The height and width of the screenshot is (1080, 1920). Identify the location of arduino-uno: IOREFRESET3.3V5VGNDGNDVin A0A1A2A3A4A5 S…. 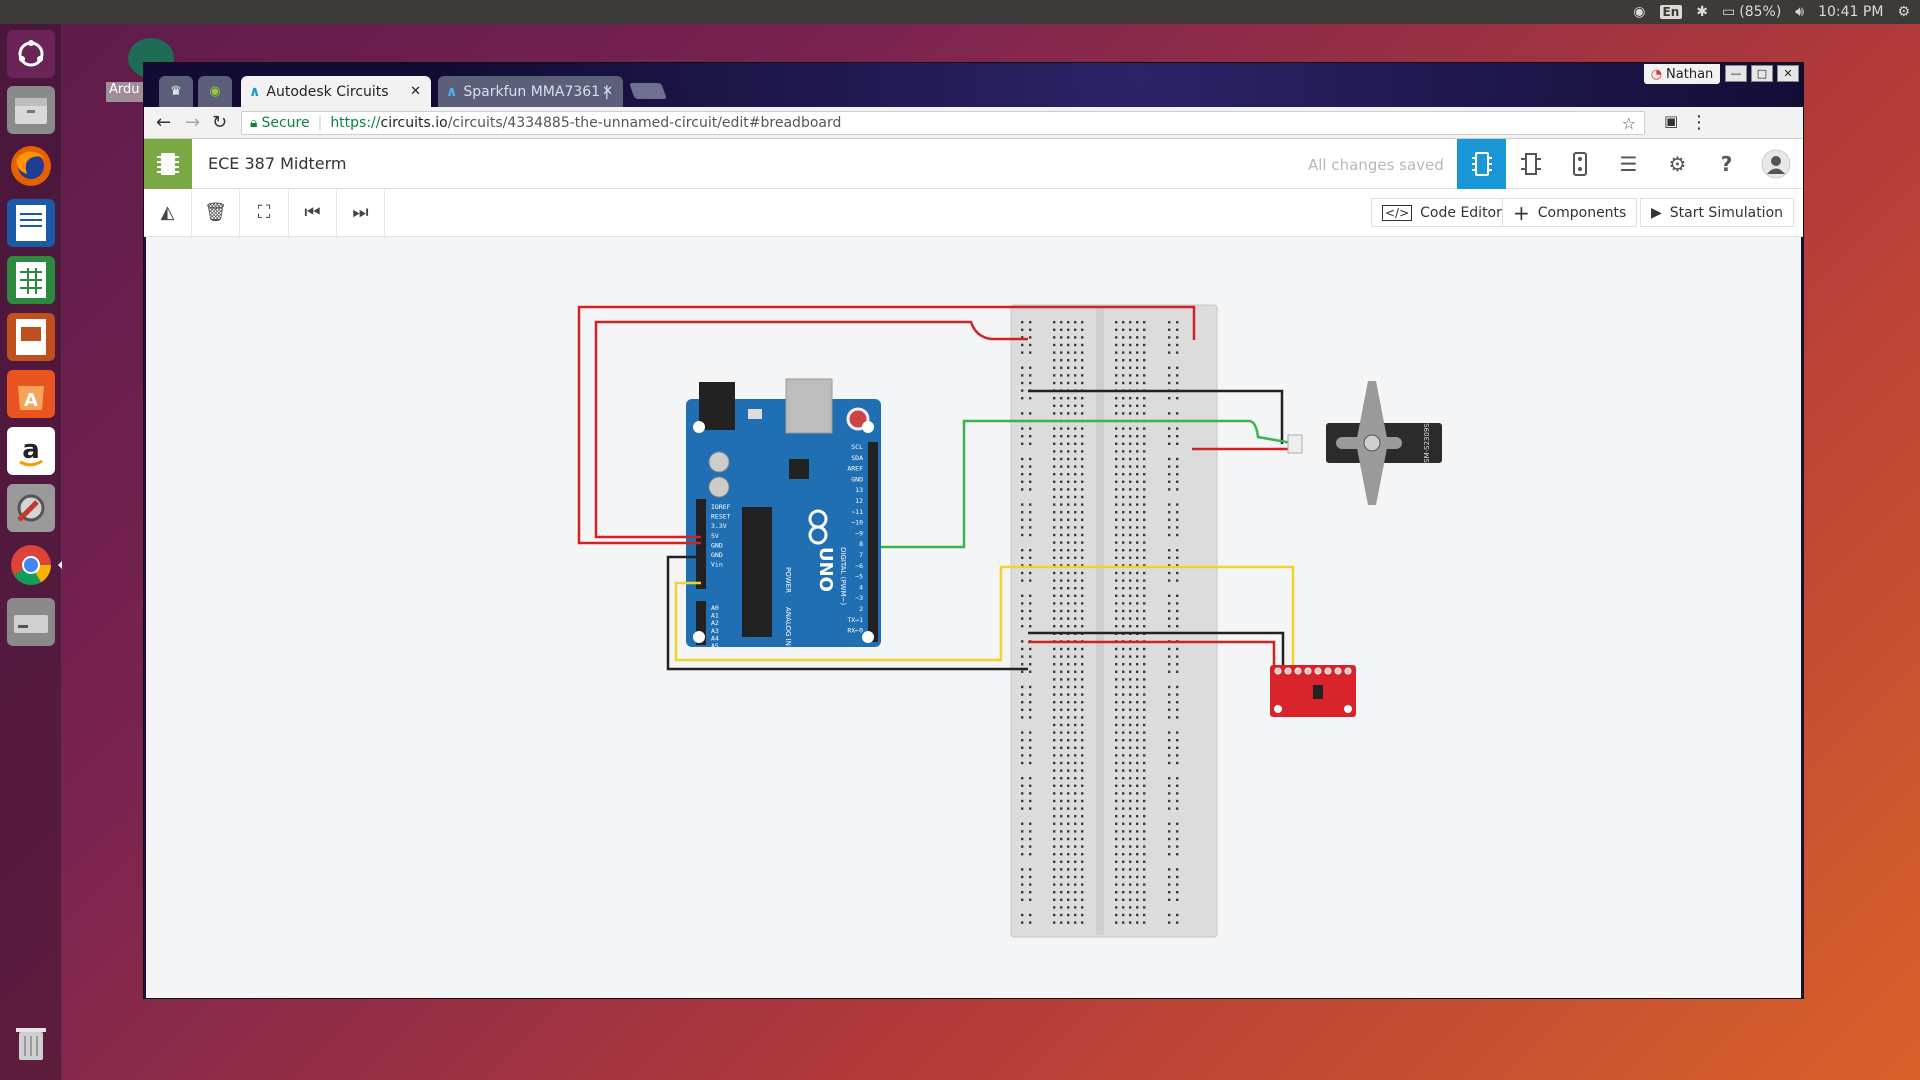
(783, 514).